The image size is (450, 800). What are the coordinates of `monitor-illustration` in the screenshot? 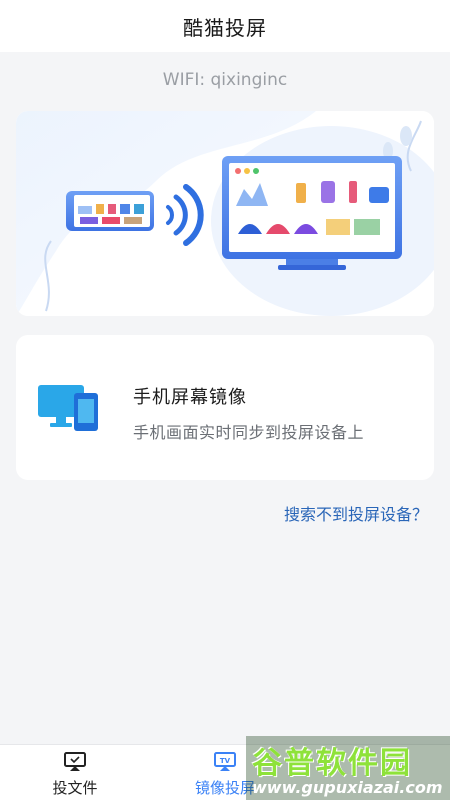 It's located at (312, 213).